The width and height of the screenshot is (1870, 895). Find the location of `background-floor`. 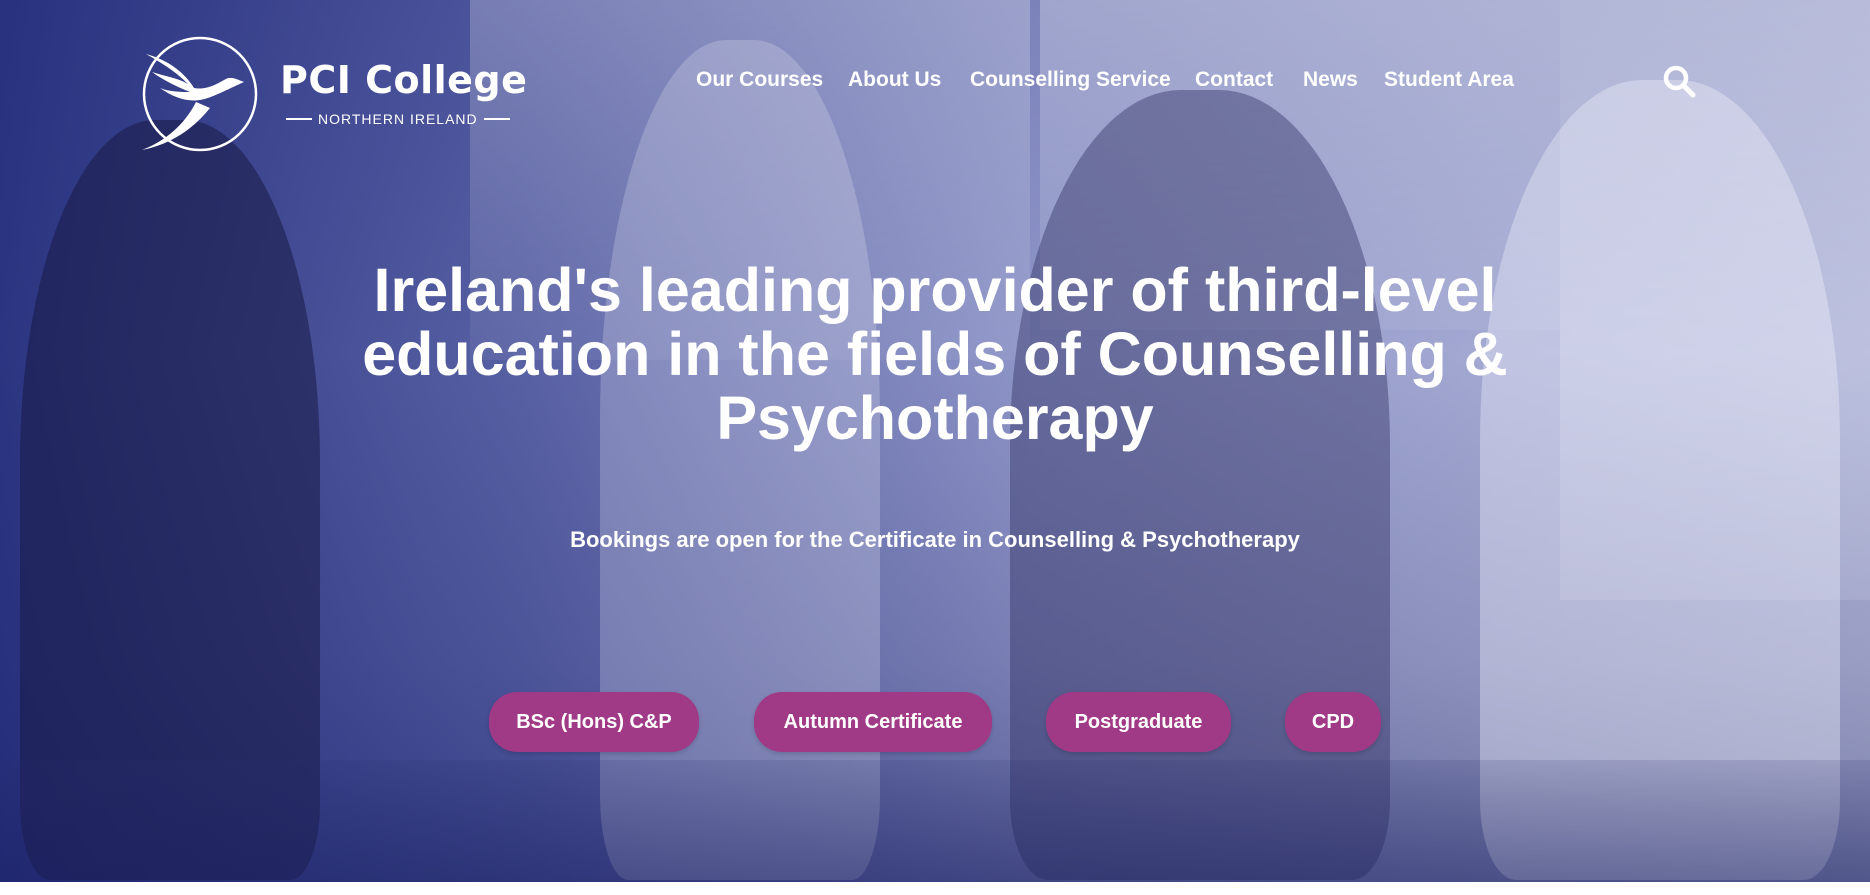

background-floor is located at coordinates (935, 821).